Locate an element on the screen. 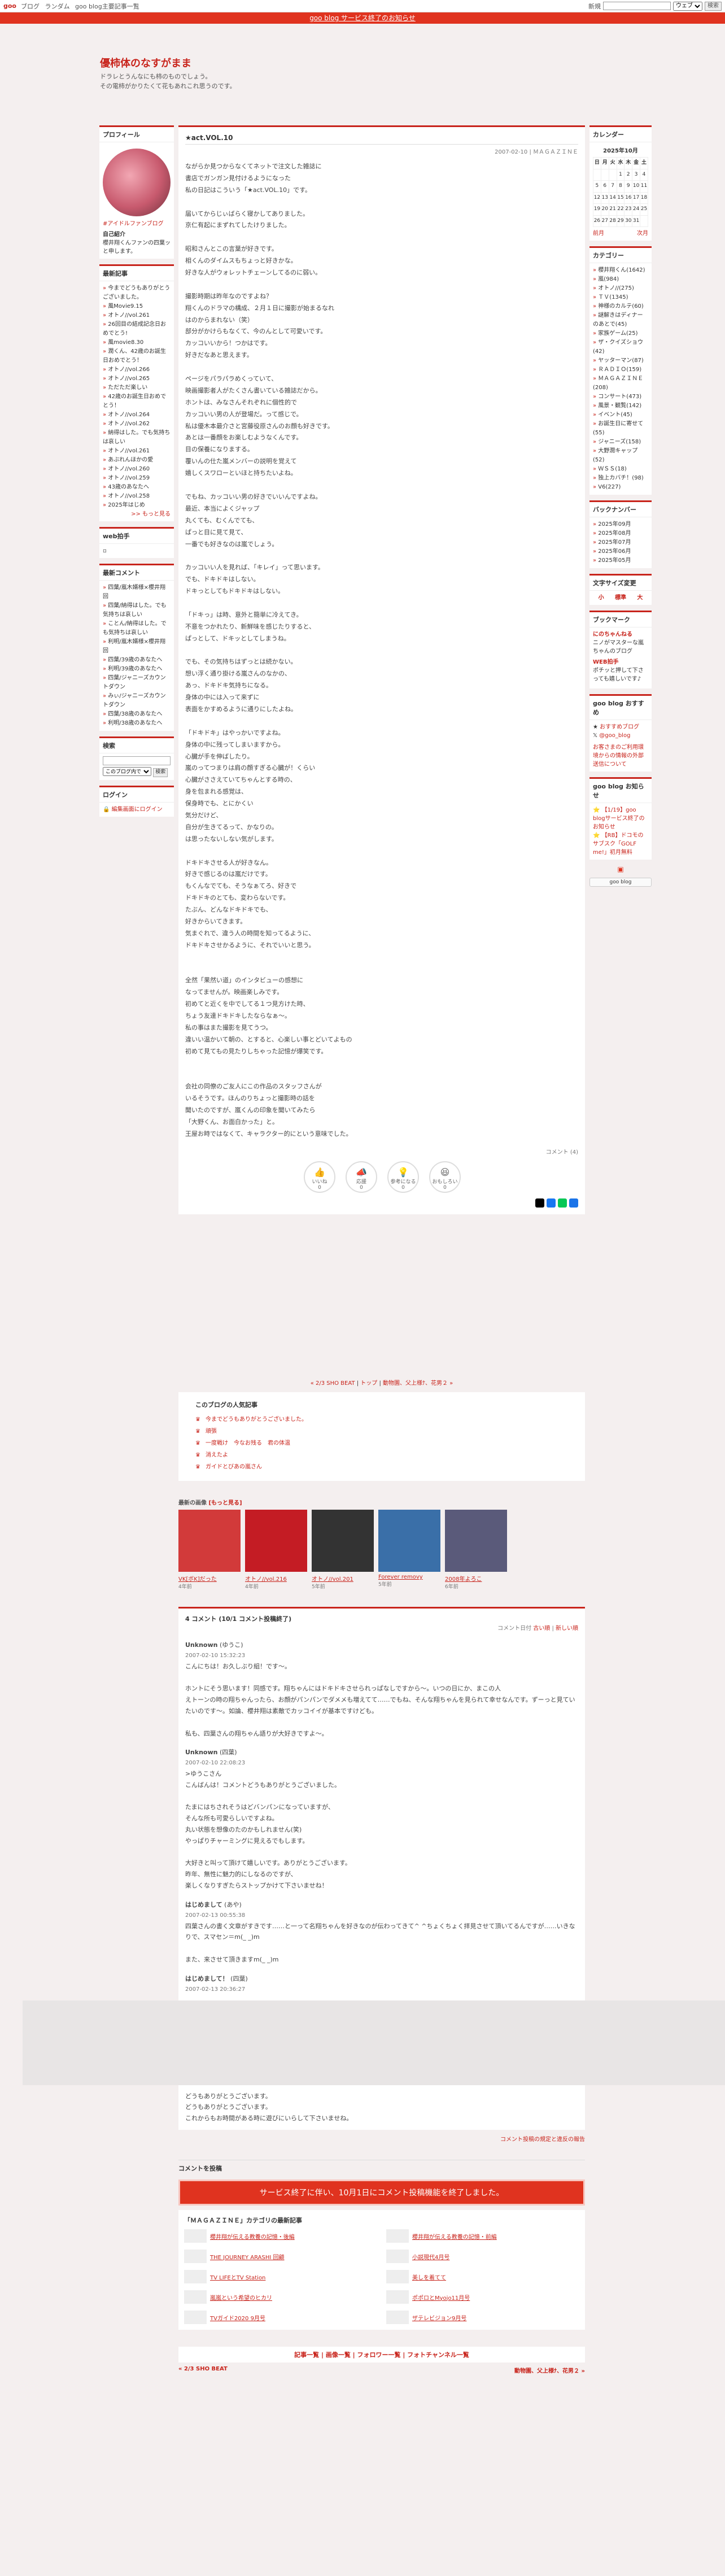 This screenshot has height=2576, width=725. sort-old-link: 古い順 is located at coordinates (541, 1628).